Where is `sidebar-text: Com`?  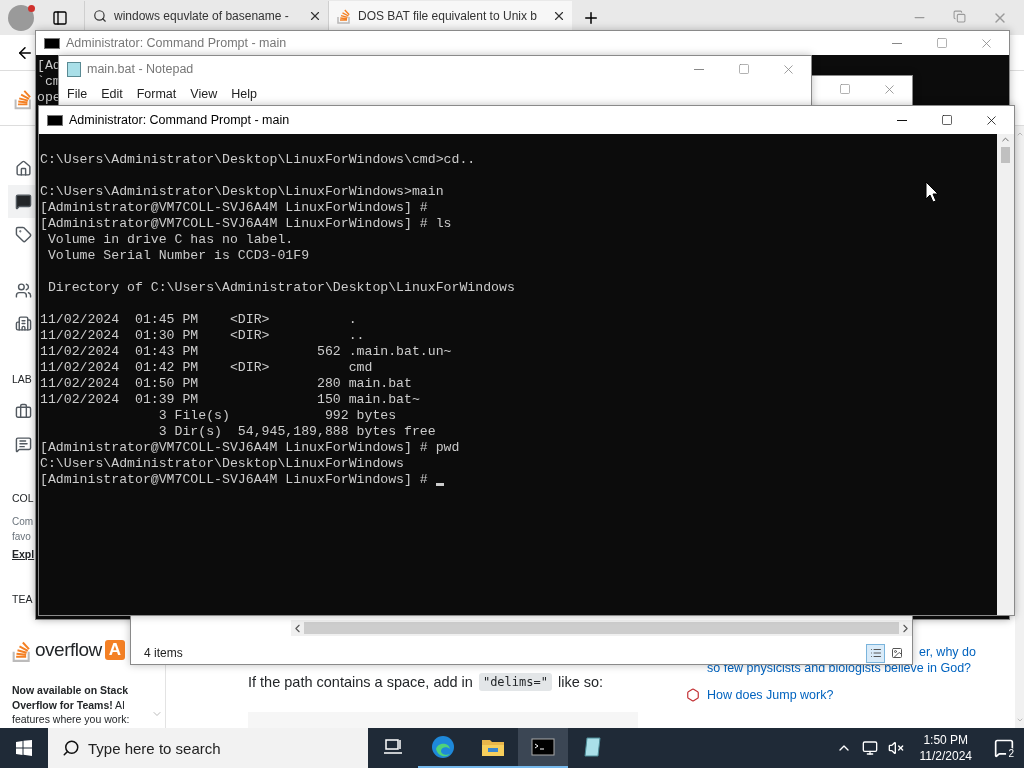
sidebar-text: Com is located at coordinates (23, 522).